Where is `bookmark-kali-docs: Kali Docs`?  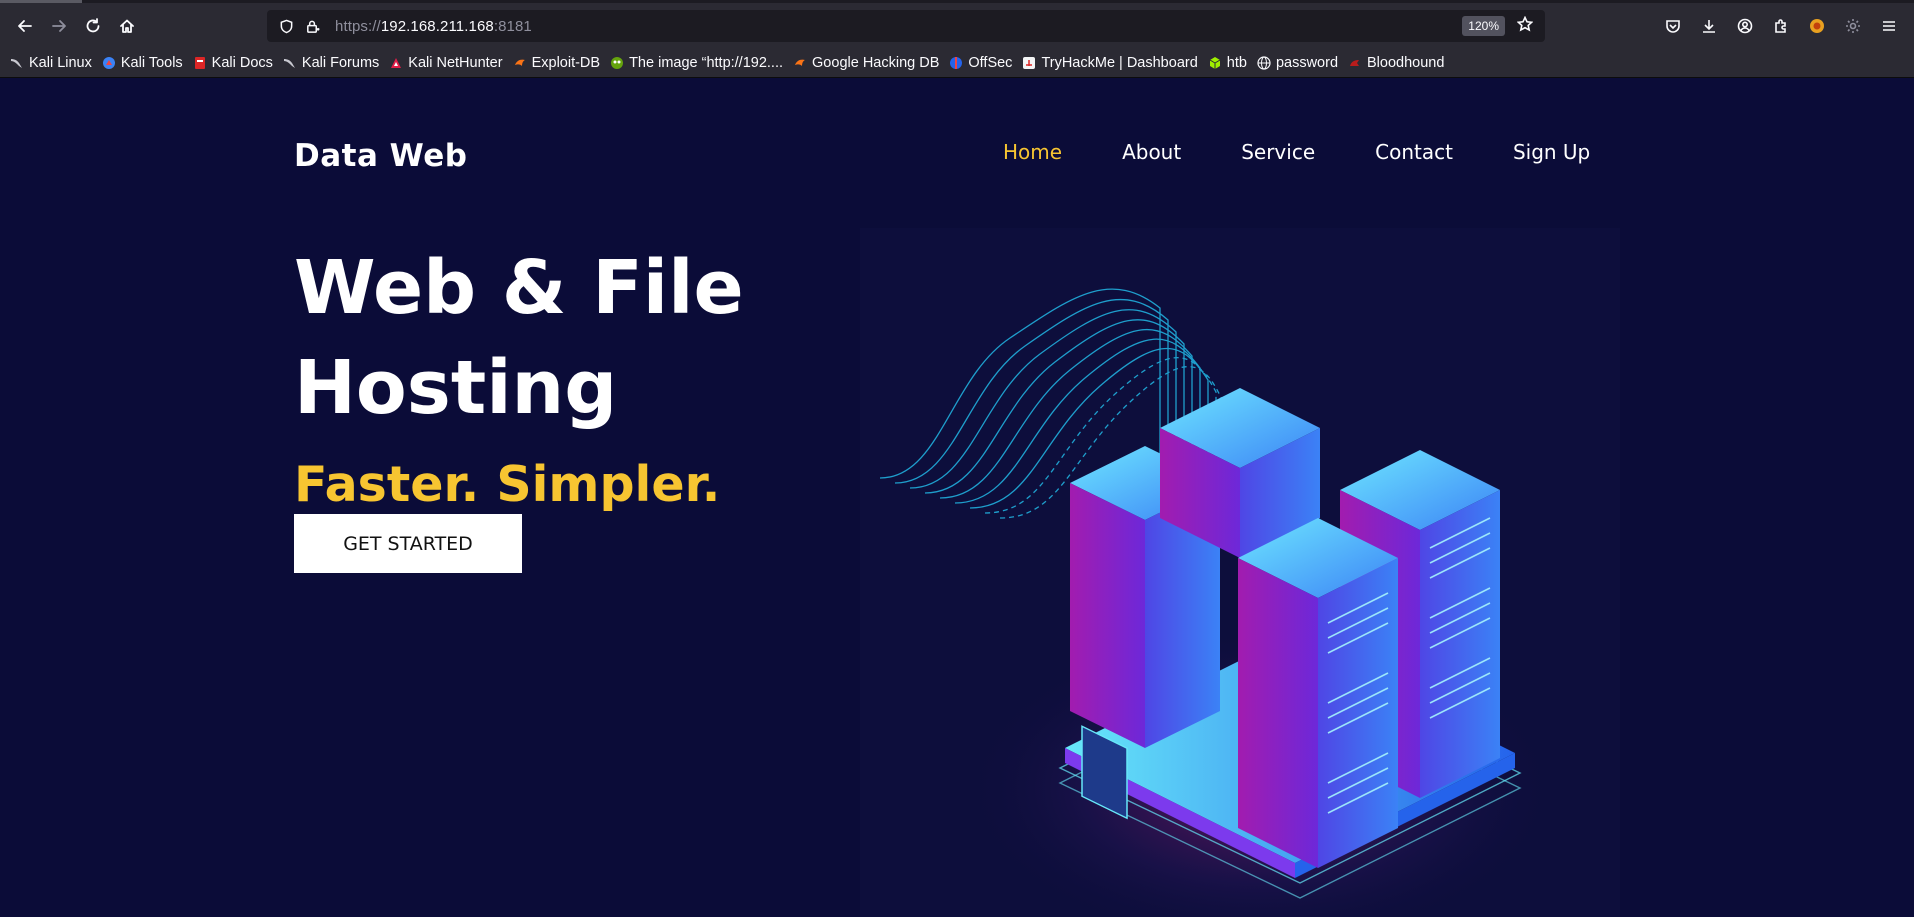
bookmark-kali-docs: Kali Docs is located at coordinates (233, 63).